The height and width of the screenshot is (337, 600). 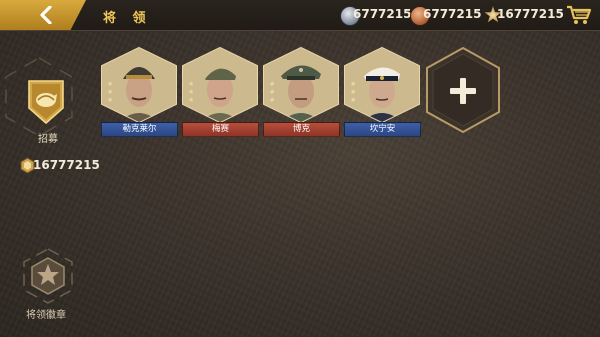 I want to click on shopping-cart-icon, so click(x=579, y=15).